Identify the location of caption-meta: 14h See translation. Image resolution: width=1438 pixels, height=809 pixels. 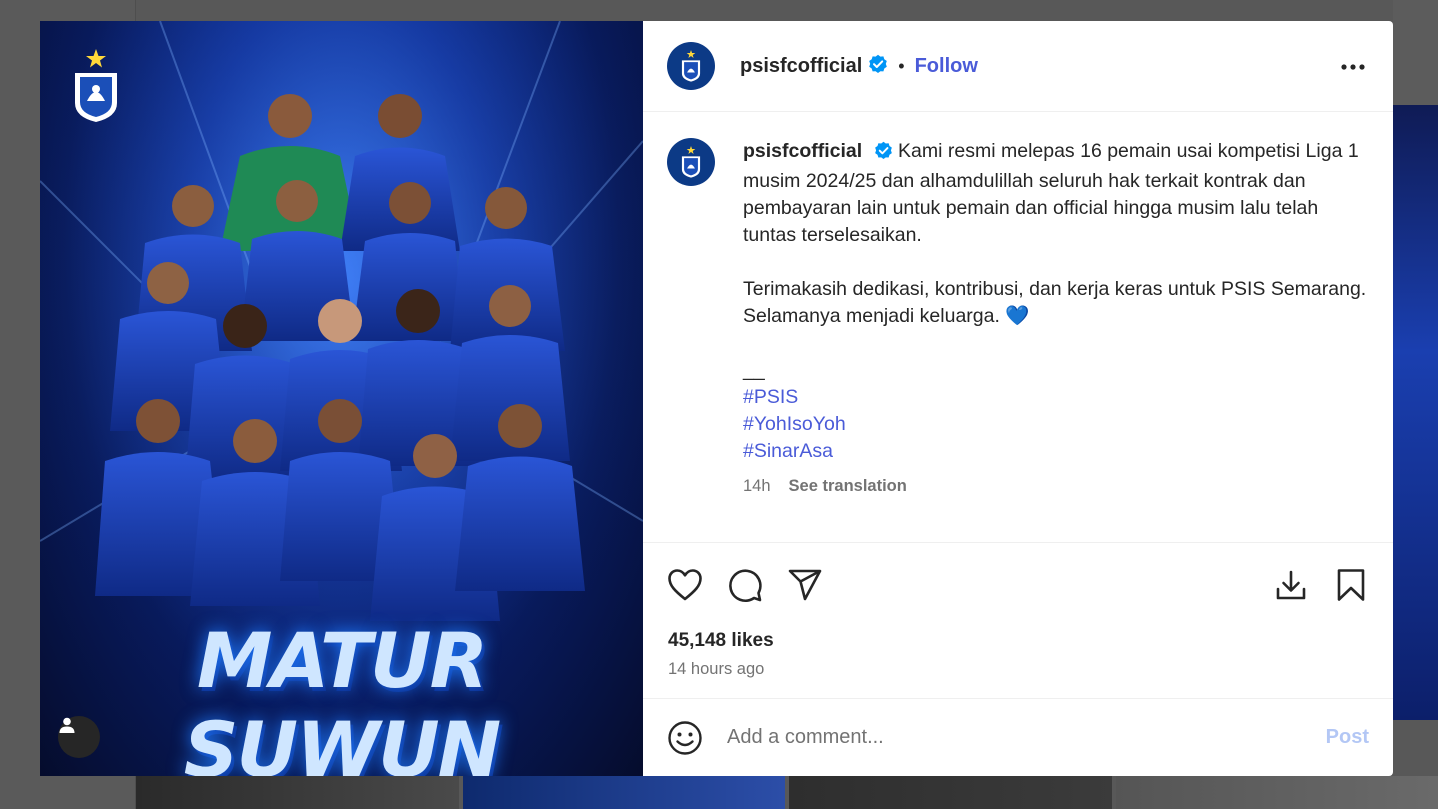
(1056, 486).